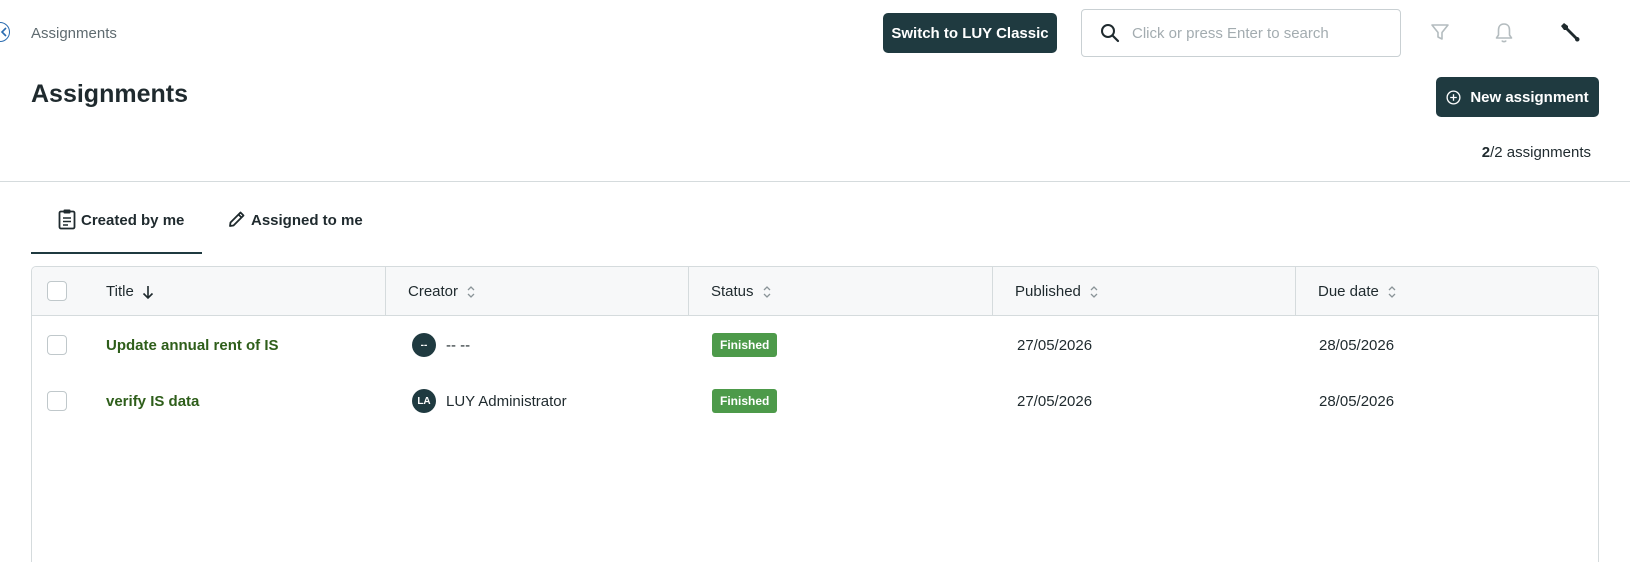  What do you see at coordinates (732, 291) in the screenshot?
I see `column-header-status-label: Status` at bounding box center [732, 291].